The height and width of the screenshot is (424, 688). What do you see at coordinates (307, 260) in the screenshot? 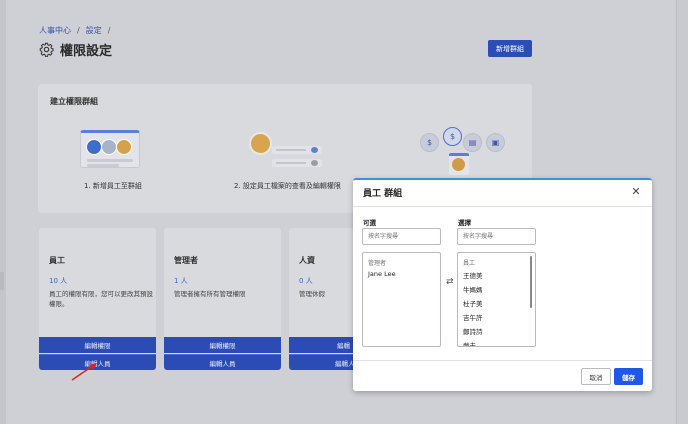
I see `role-name: 人資` at bounding box center [307, 260].